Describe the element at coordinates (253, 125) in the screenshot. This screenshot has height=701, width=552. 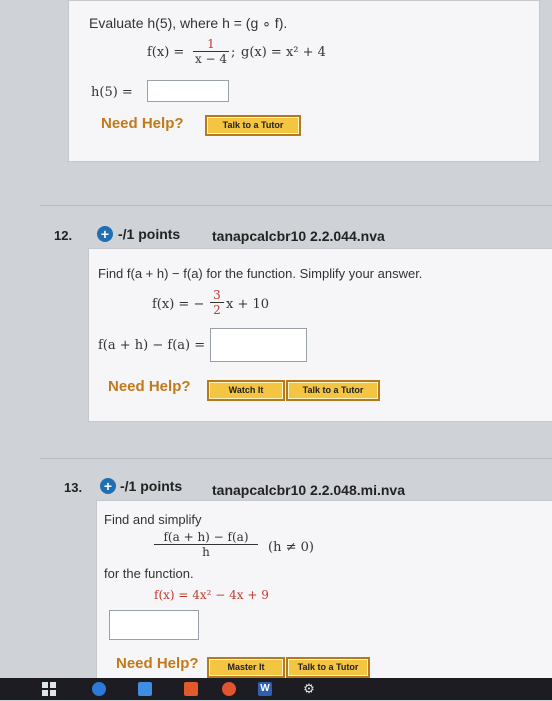
I see `q11-talk-to-tutor-button: Talk to a Tutor` at that location.